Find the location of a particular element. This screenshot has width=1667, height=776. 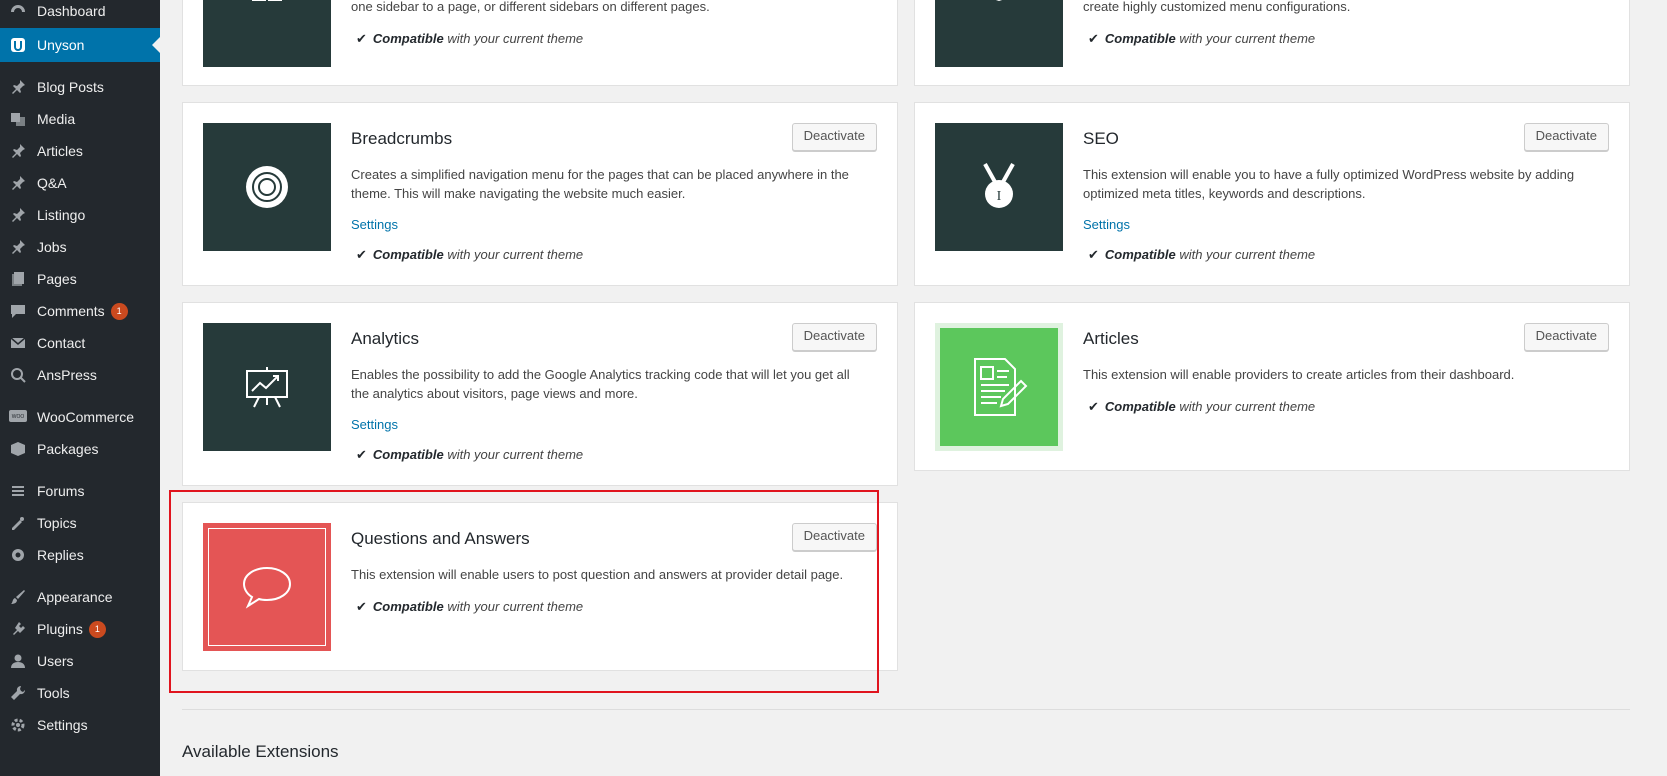

article-edit-icon is located at coordinates (1001, 387).